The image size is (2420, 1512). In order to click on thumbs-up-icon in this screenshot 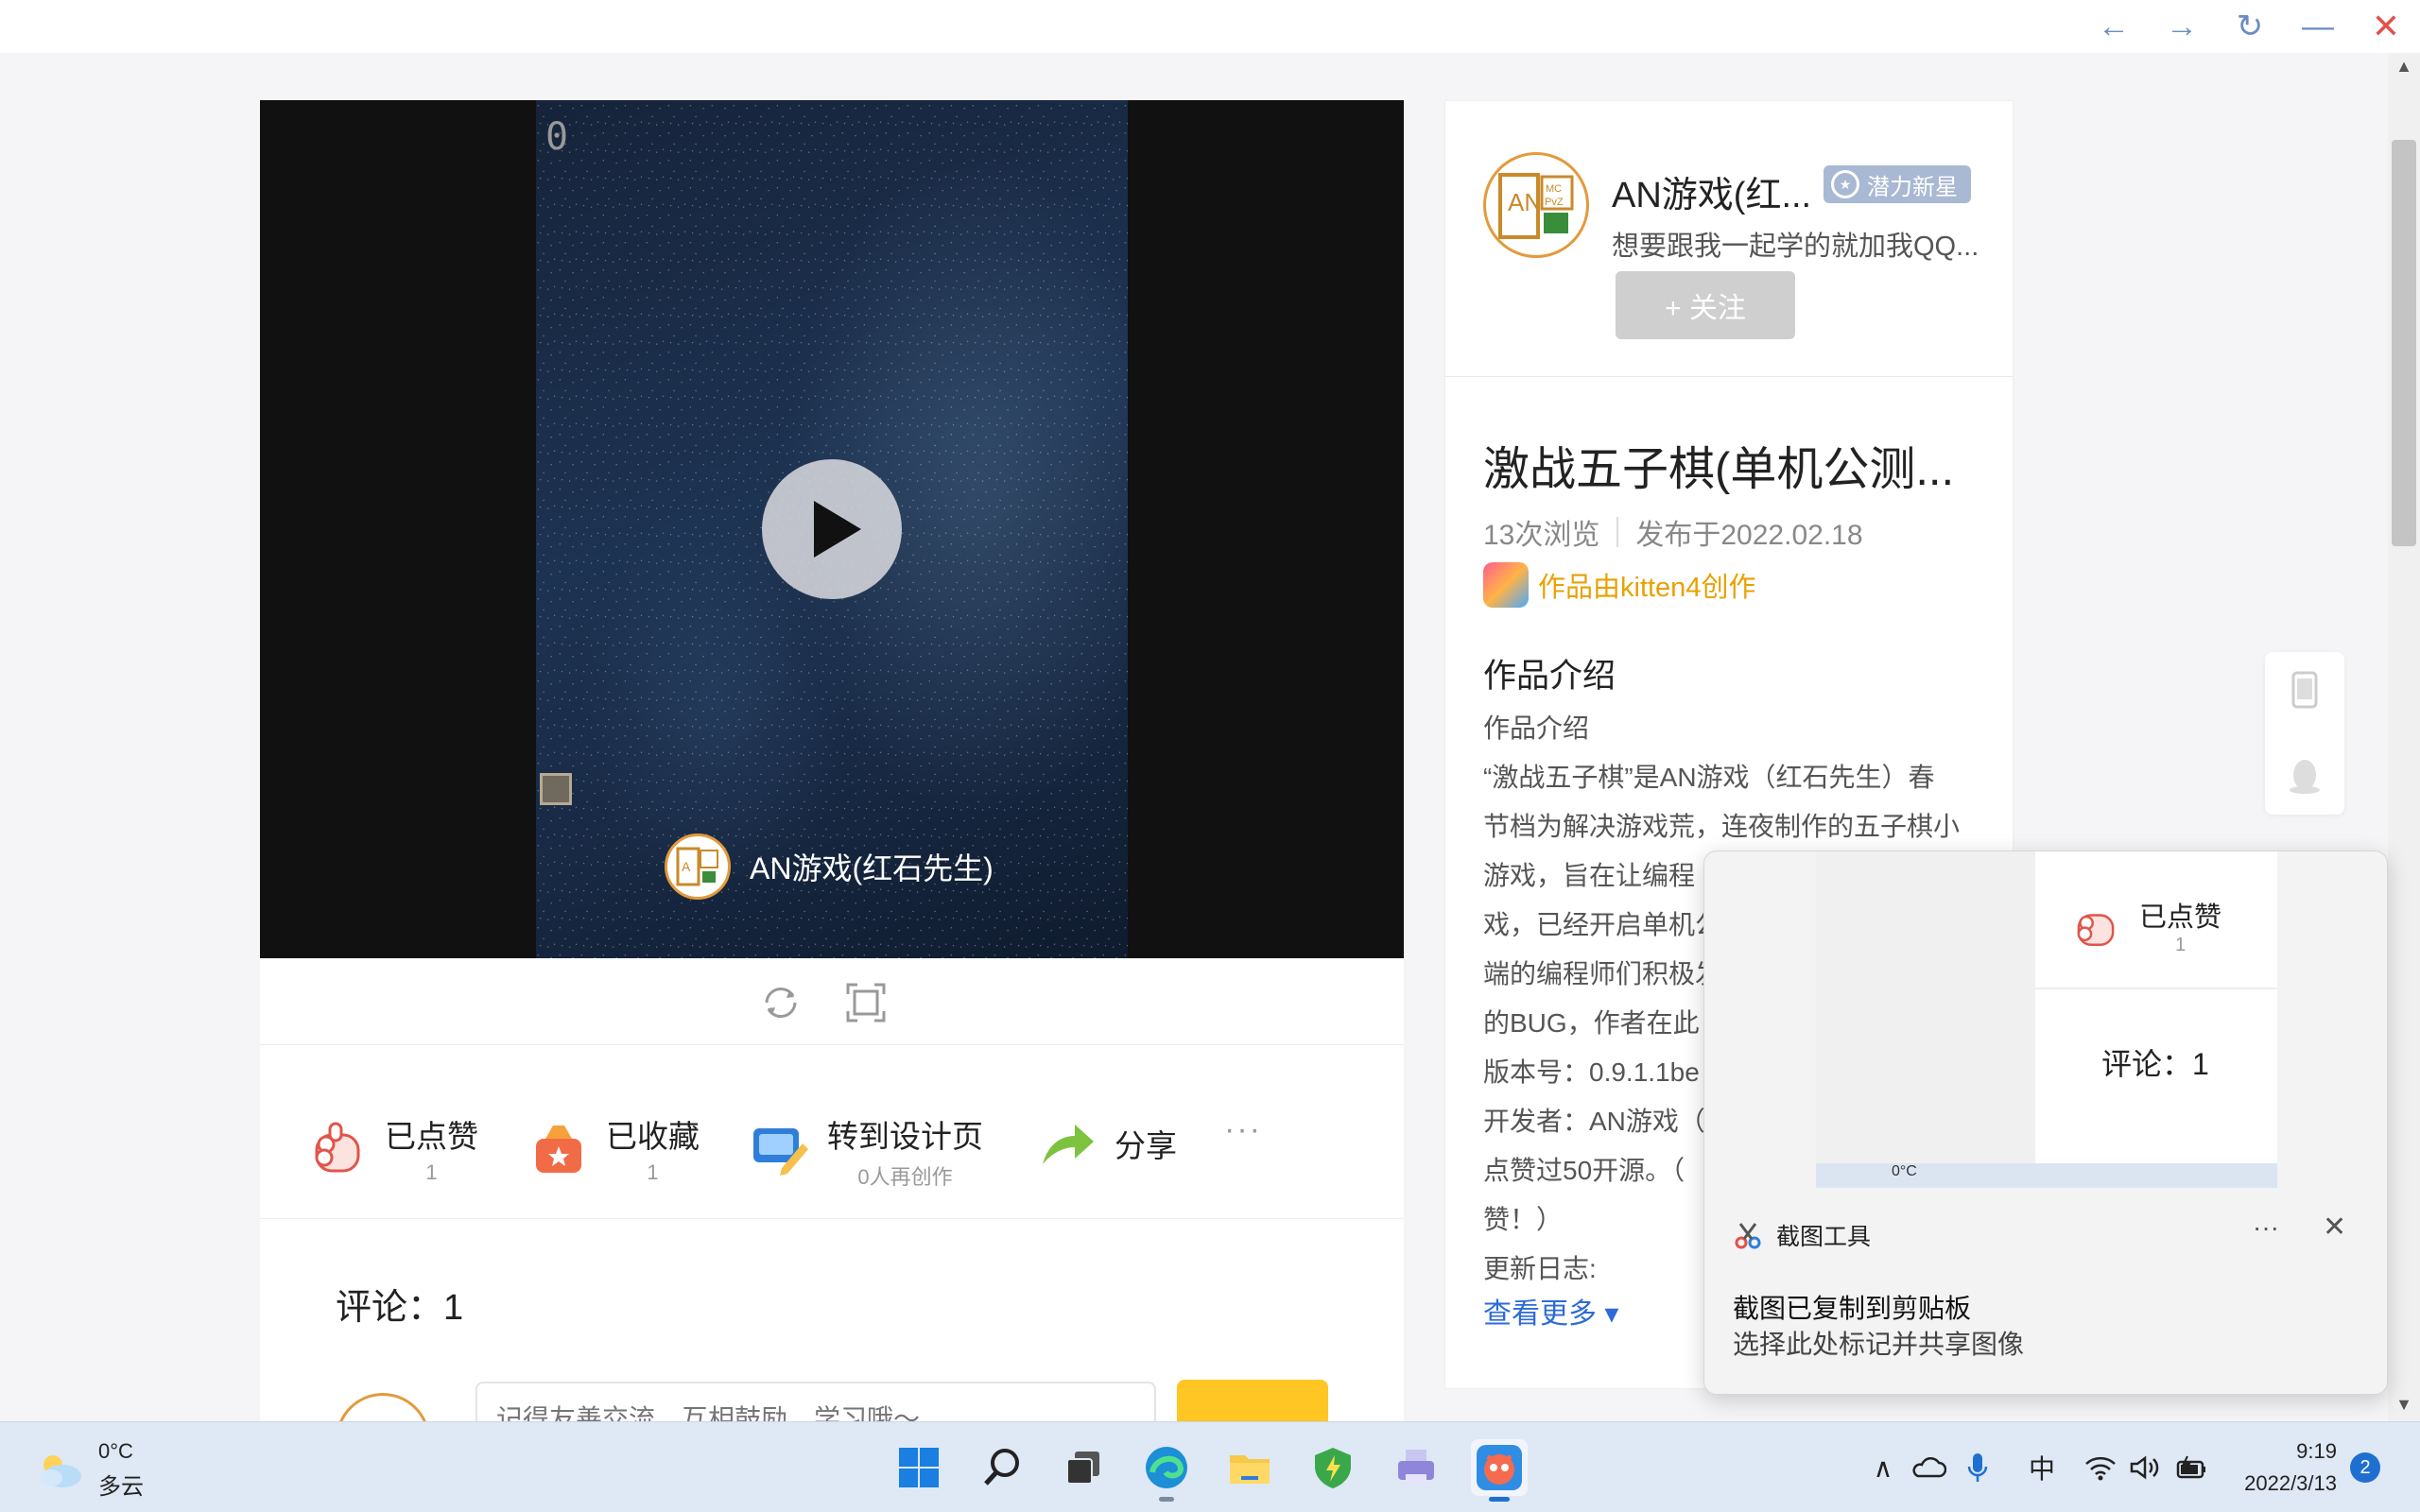, I will do `click(337, 1147)`.